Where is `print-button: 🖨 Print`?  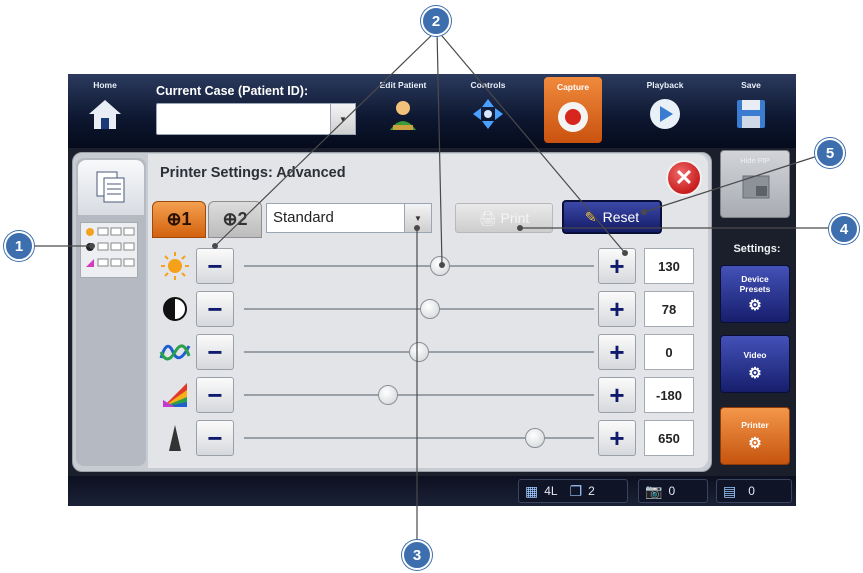
print-button: 🖨 Print is located at coordinates (504, 218).